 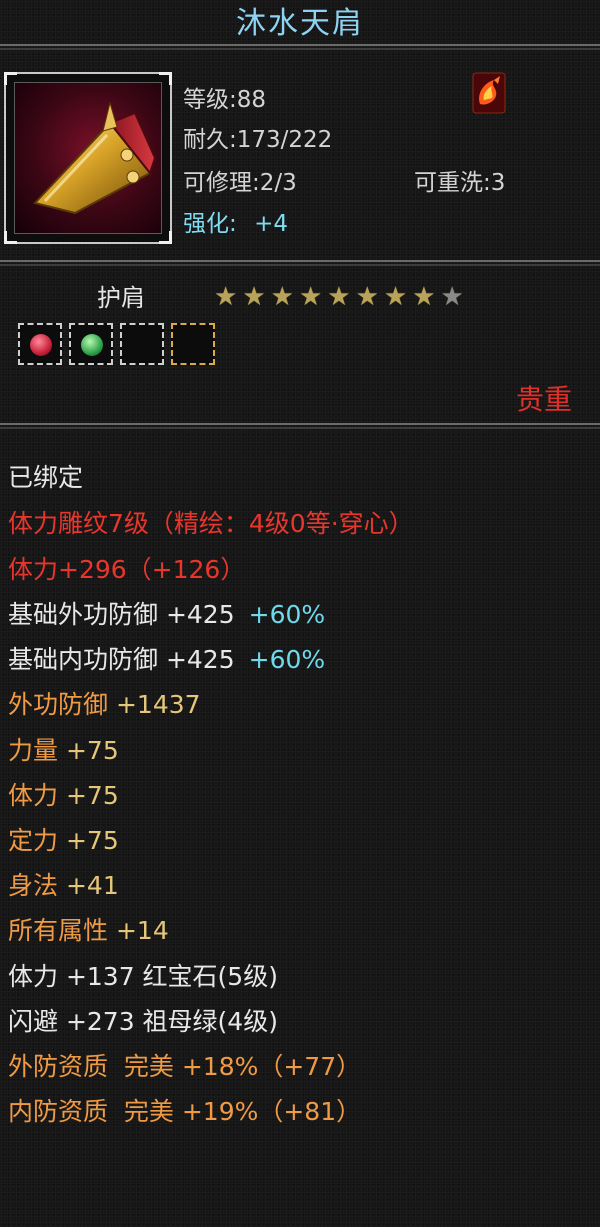 I want to click on gem-socket-empty-gold, so click(x=193, y=344).